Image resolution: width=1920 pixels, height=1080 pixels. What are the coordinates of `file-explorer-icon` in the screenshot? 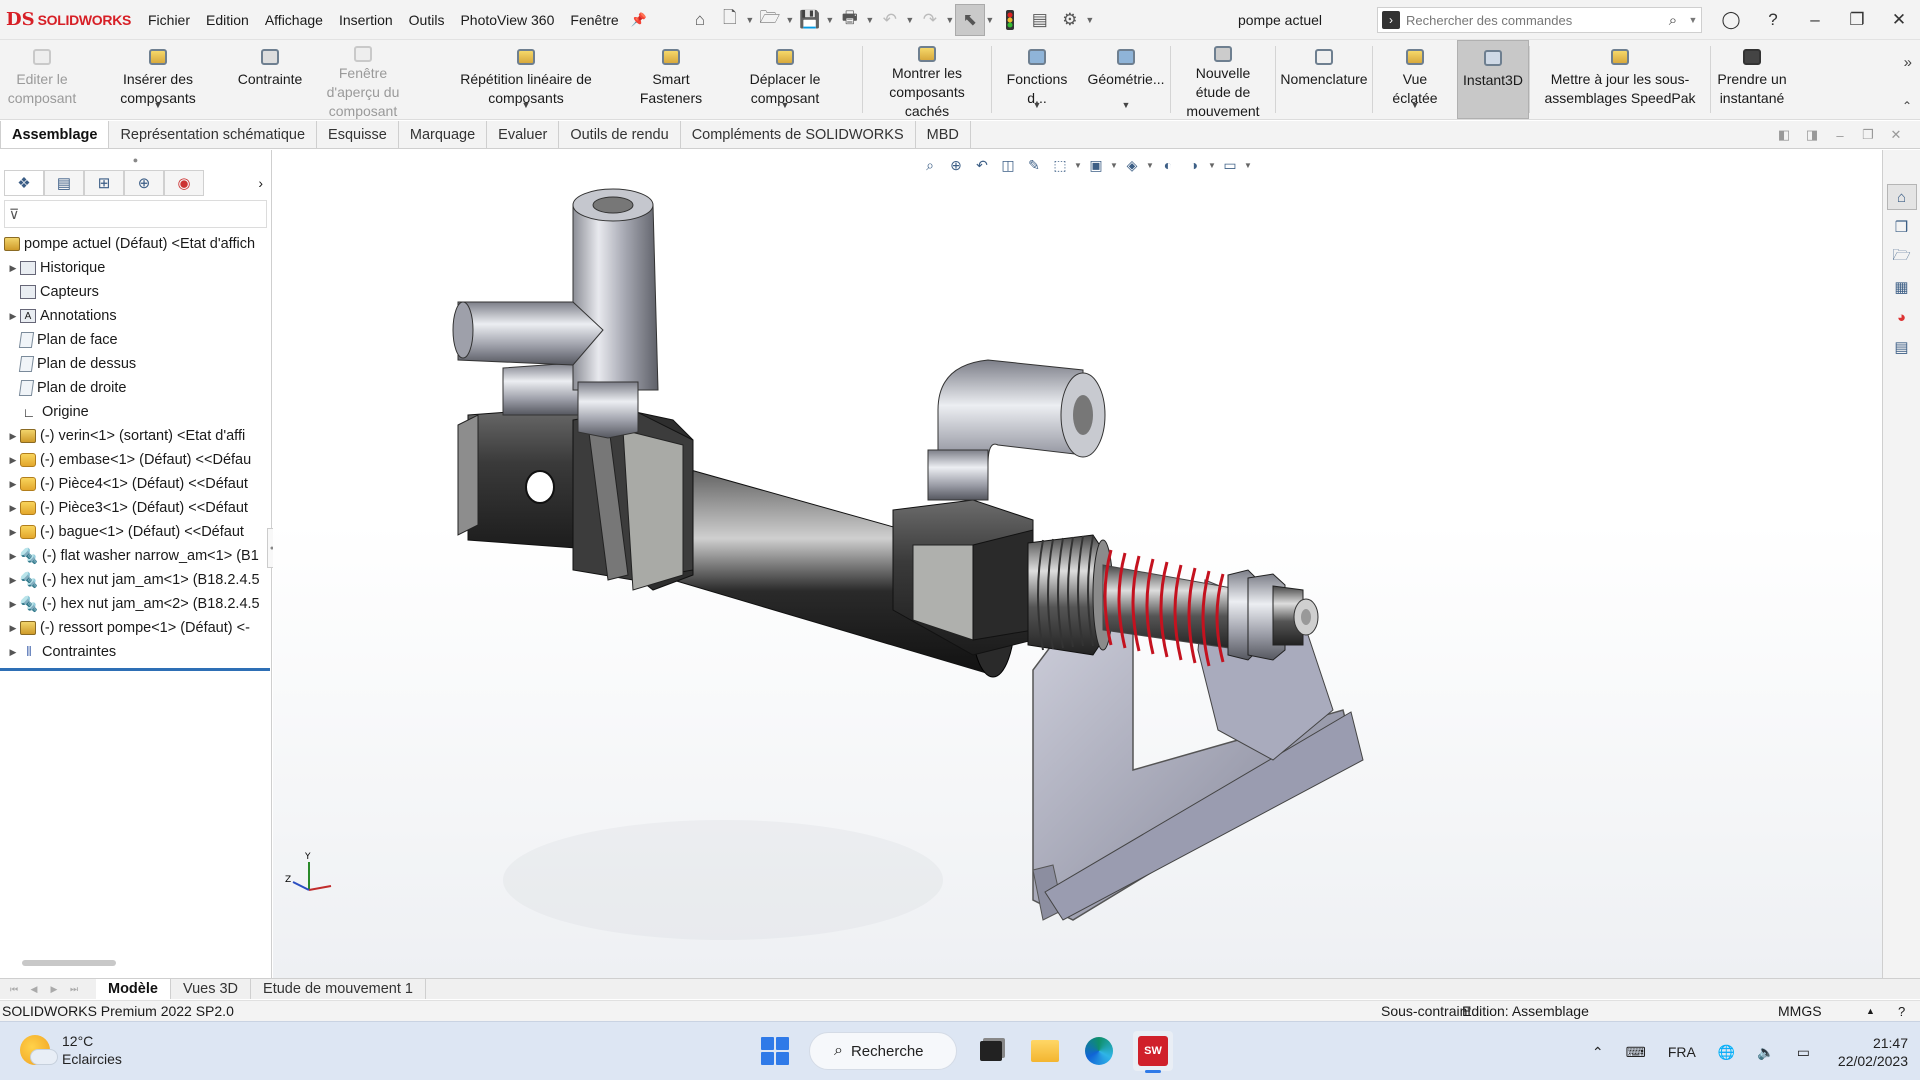 It's located at (1045, 1051).